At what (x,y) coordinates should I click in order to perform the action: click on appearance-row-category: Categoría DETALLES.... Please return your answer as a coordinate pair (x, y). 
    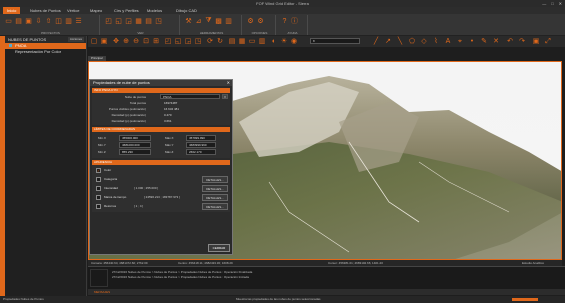
    Looking at the image, I should click on (161, 179).